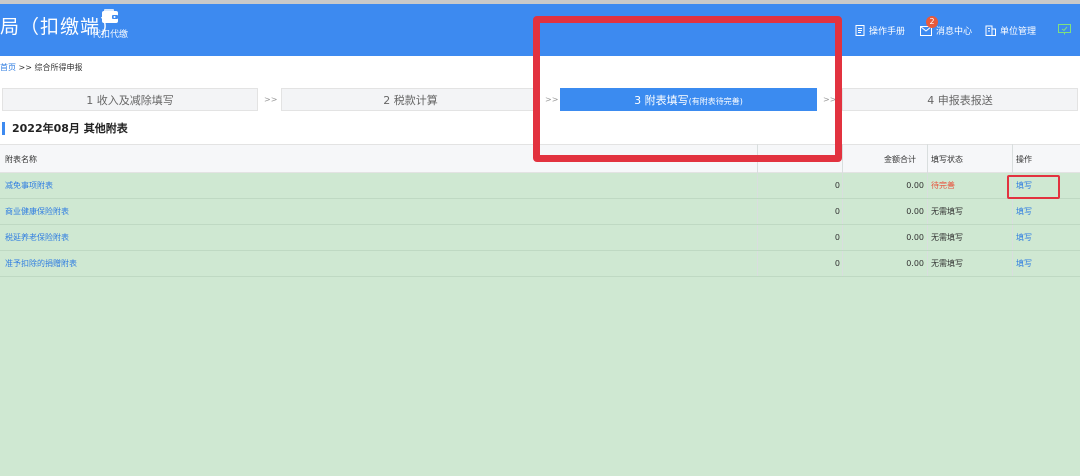  What do you see at coordinates (540, 264) in the screenshot?
I see `table-row: 准予扣除的捐赠附表 0 0.00 无需填写 填写` at bounding box center [540, 264].